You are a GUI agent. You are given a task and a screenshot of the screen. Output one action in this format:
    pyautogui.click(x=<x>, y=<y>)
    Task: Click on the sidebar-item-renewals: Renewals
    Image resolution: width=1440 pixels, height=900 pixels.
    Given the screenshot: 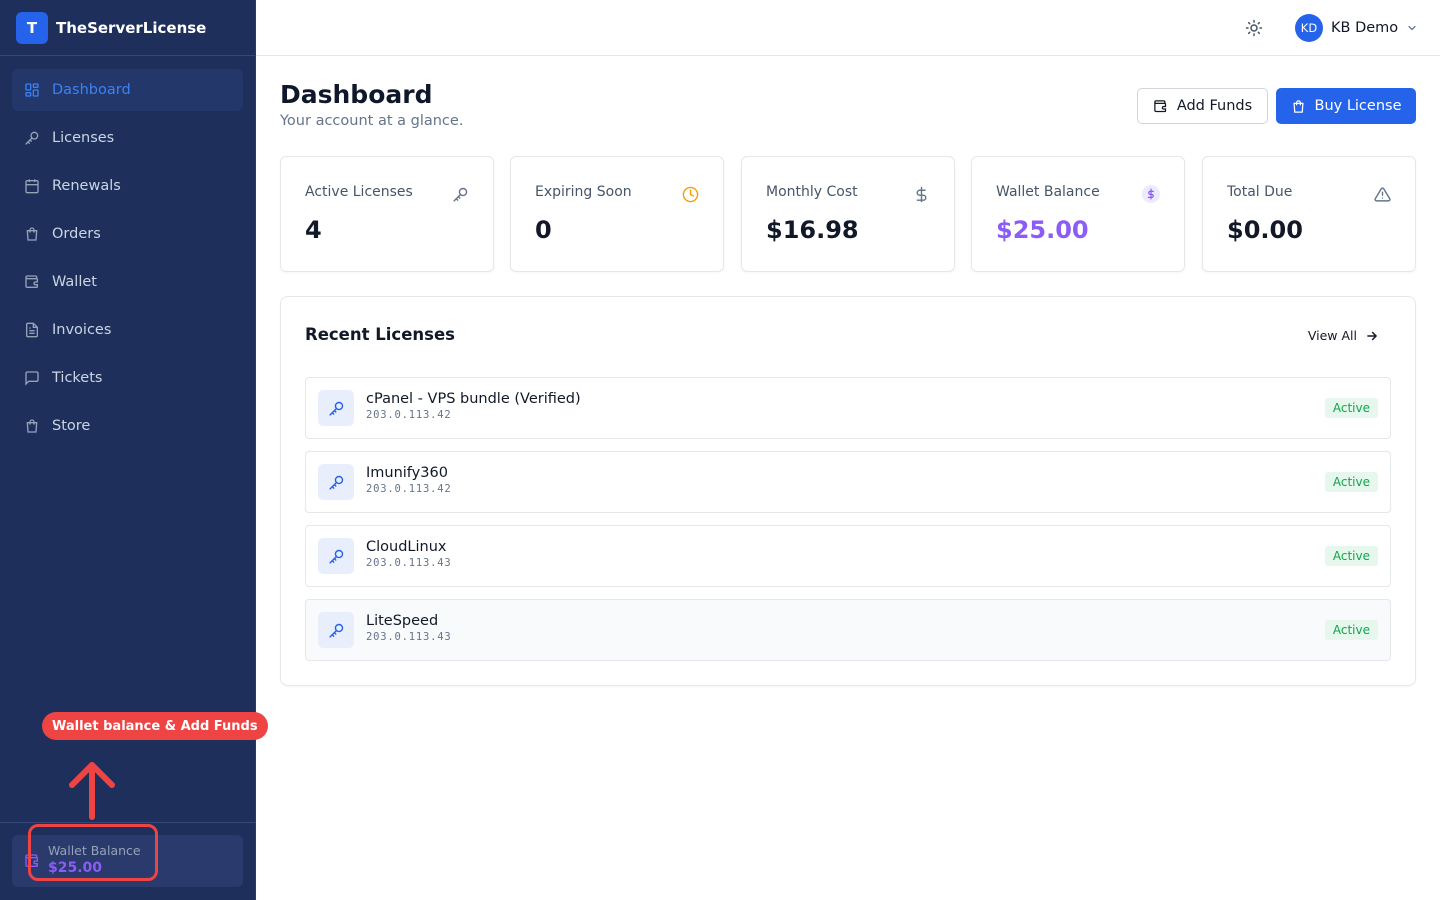 What is the action you would take?
    pyautogui.click(x=127, y=186)
    